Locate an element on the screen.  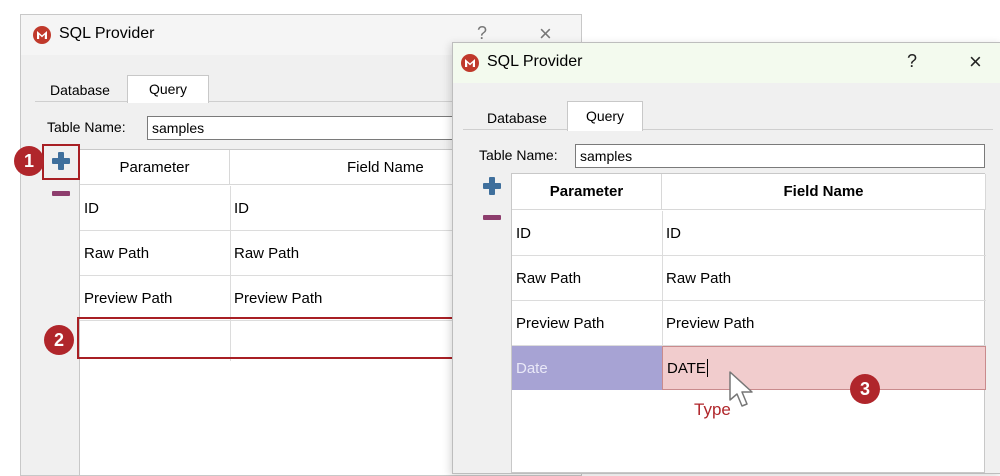
title-bar: SQL Provider ? × is located at coordinates (726, 63).